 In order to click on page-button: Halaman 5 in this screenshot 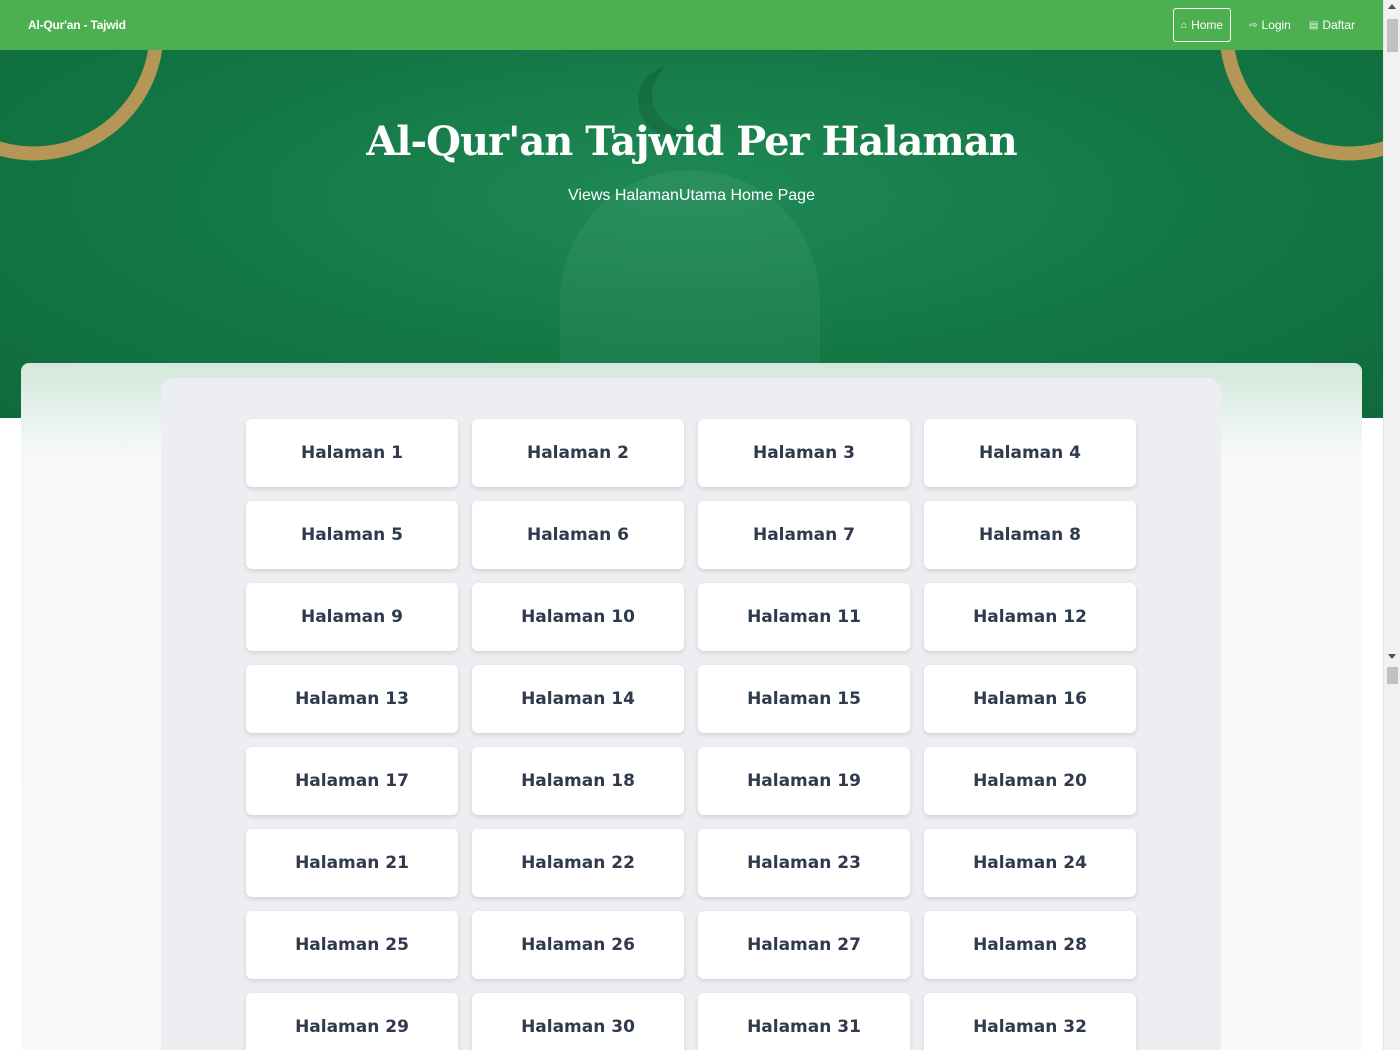, I will do `click(352, 535)`.